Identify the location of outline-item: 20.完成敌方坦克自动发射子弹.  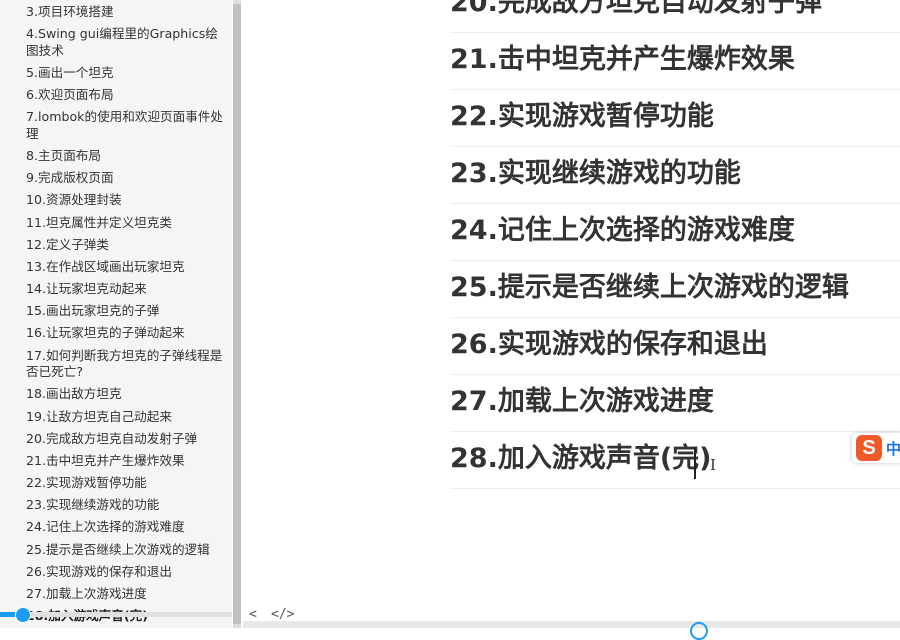
(116, 439).